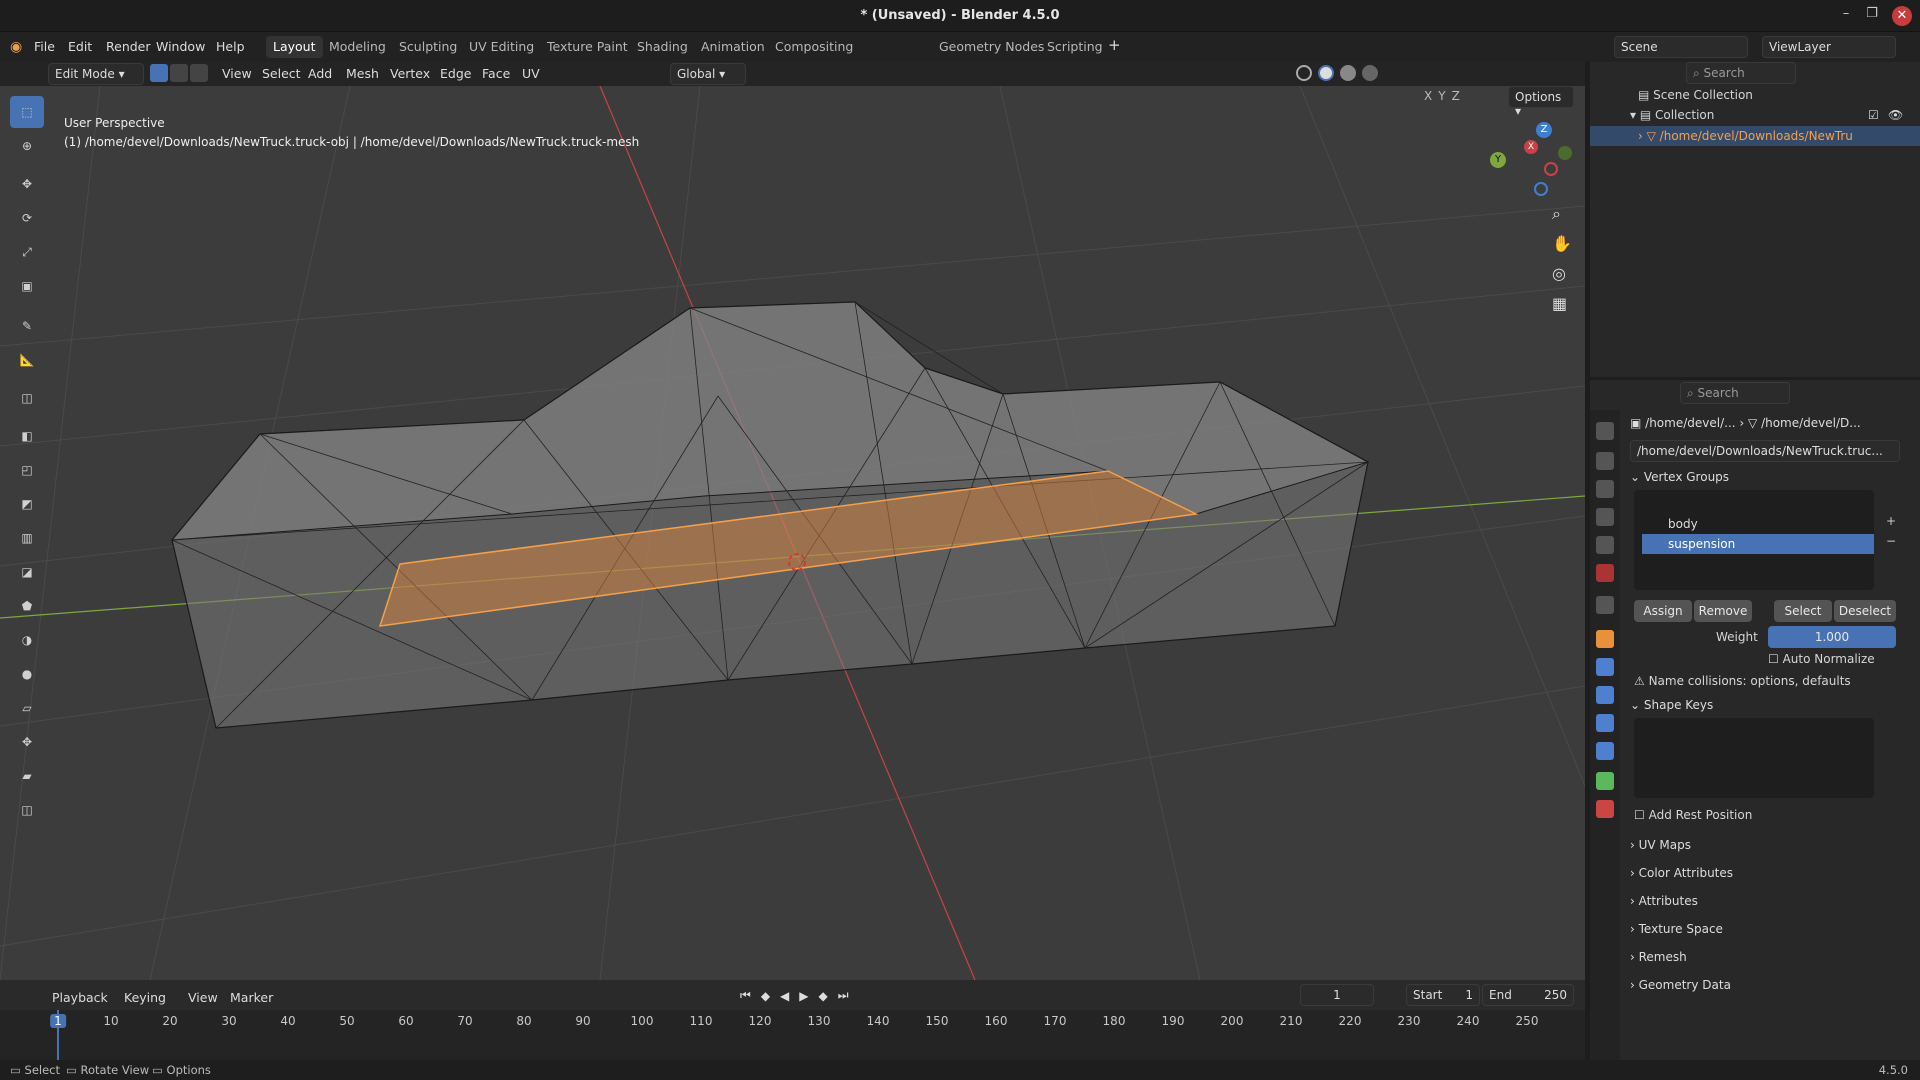 The image size is (1920, 1080). What do you see at coordinates (745, 995) in the screenshot?
I see `jump-start-icon: ⏮` at bounding box center [745, 995].